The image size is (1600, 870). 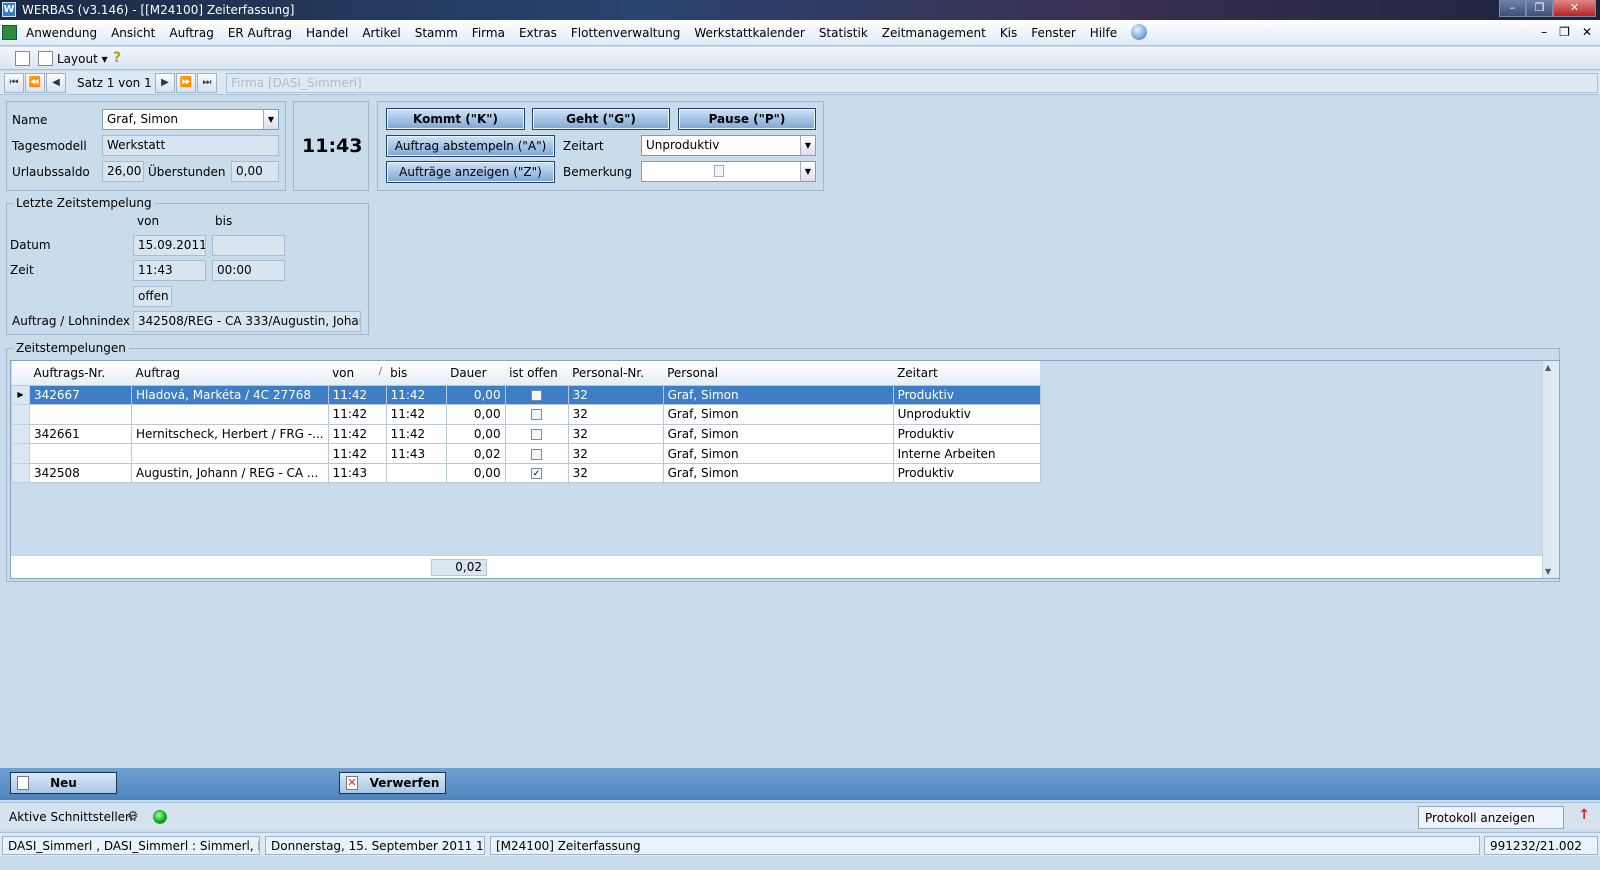 What do you see at coordinates (20, 395) in the screenshot?
I see `current-row-arrow-icon: ▶` at bounding box center [20, 395].